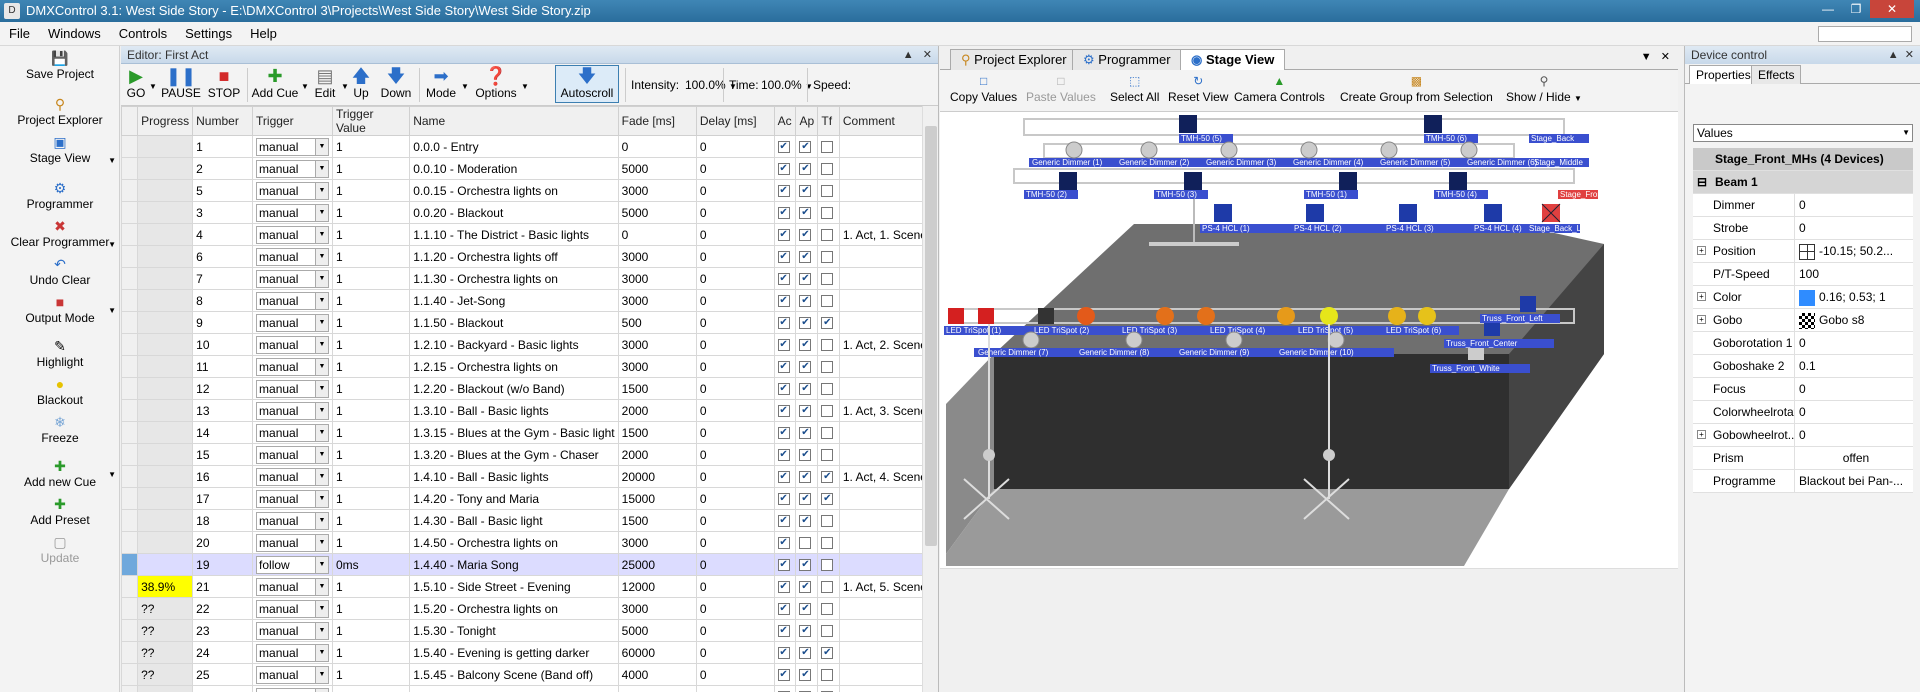 The image size is (1920, 692). I want to click on number-cell: 1, so click(223, 146).